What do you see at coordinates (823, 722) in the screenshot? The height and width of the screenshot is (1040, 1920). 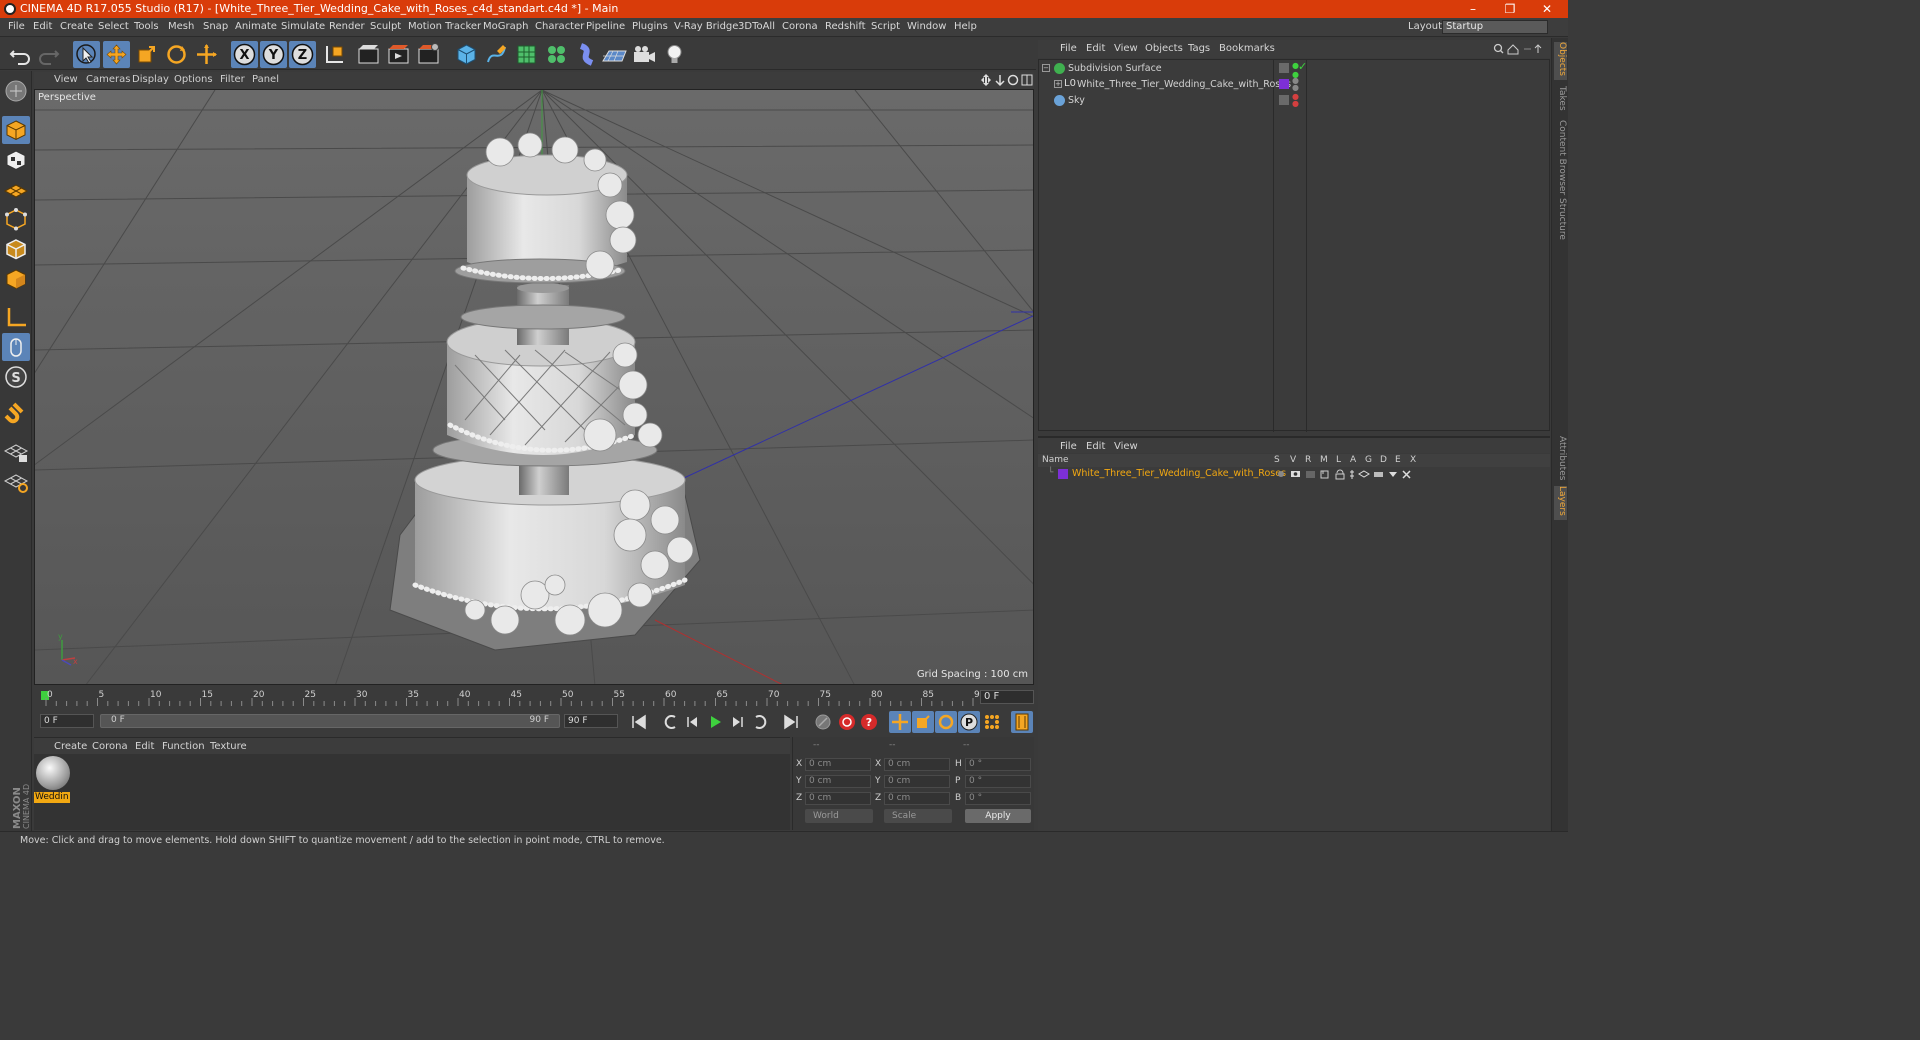 I see `keyframe-selection-icon` at bounding box center [823, 722].